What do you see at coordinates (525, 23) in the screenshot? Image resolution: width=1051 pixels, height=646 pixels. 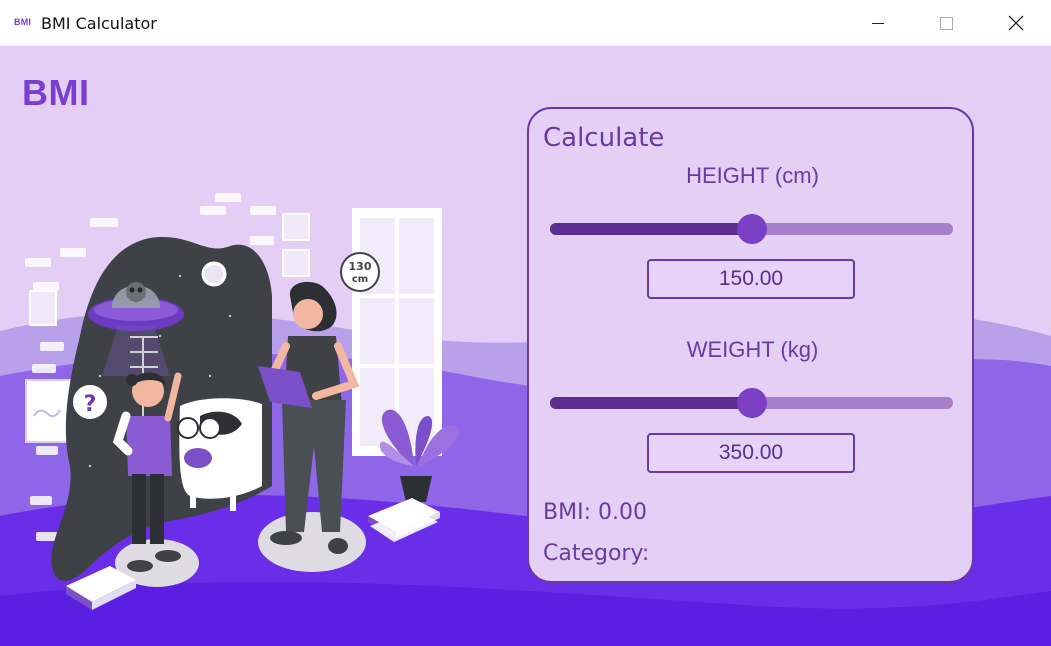 I see `window-titlebar: BMI BMI Calculator` at bounding box center [525, 23].